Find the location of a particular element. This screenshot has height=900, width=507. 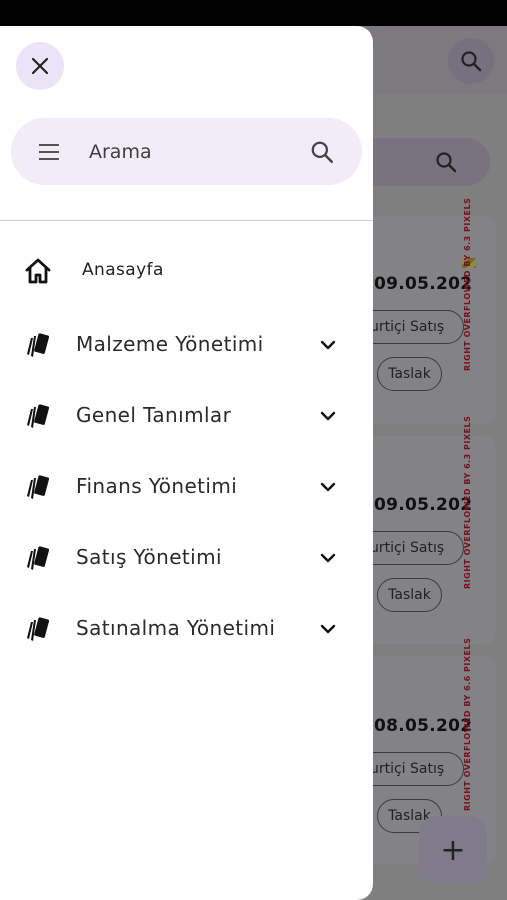

divider is located at coordinates (186, 220).